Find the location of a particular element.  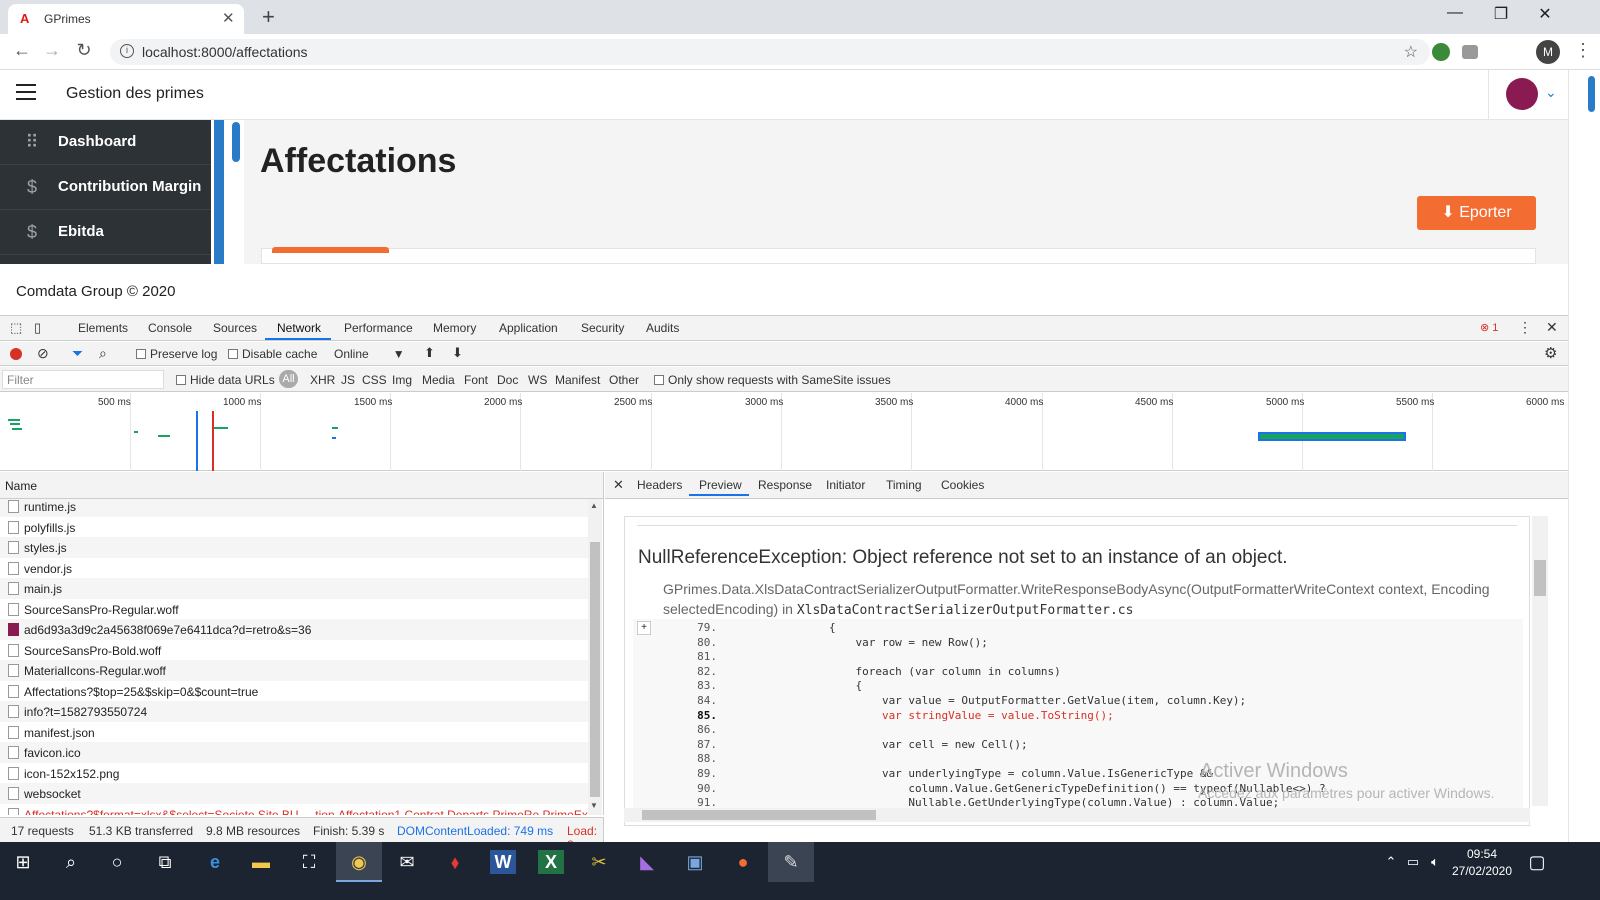

request-row: MaterialIcons-Regular.woff is located at coordinates (294, 670).